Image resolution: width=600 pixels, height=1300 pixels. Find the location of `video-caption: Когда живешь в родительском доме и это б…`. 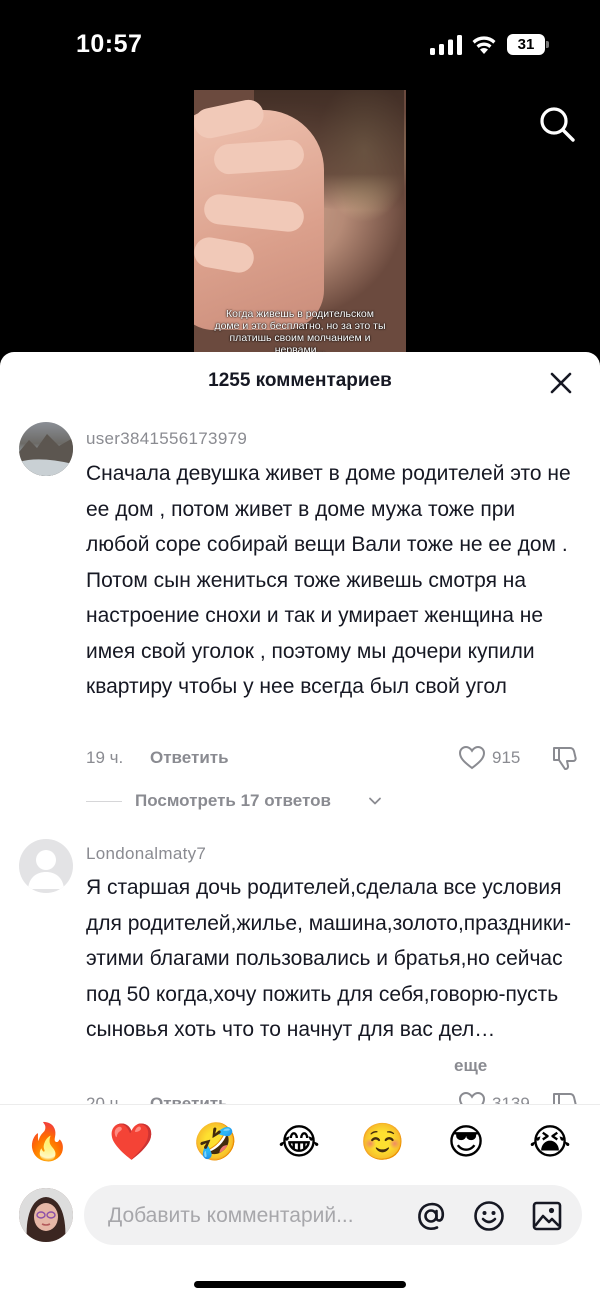

video-caption: Когда живешь в родительском доме и это б… is located at coordinates (300, 330).